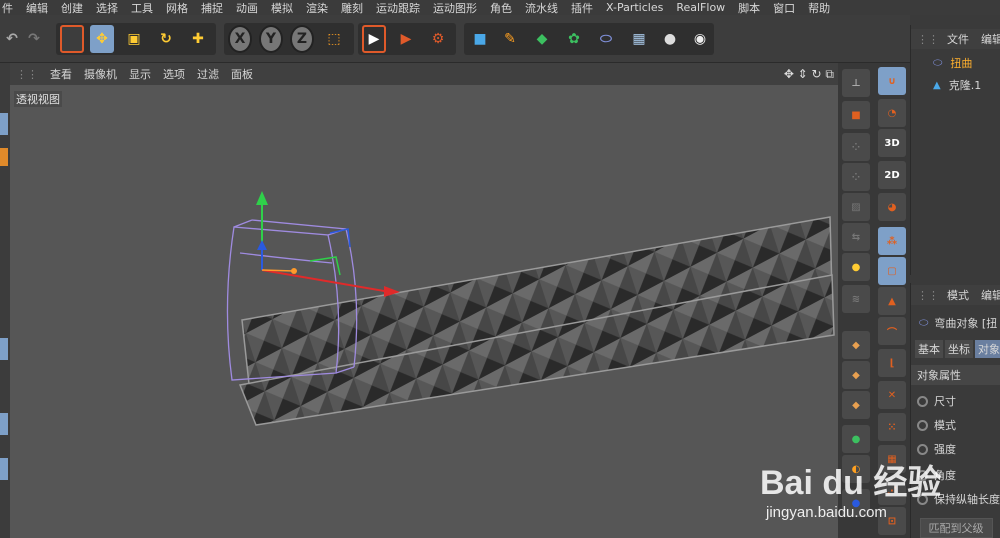 The height and width of the screenshot is (538, 1000). Describe the element at coordinates (72, 7) in the screenshot. I see `menu-create: 创建` at that location.